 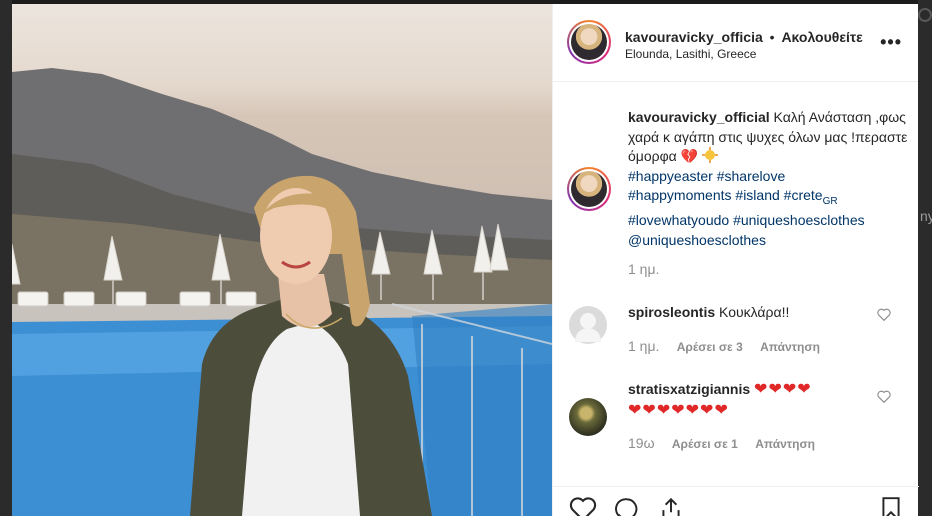 I want to click on background-text: ny, so click(x=926, y=216).